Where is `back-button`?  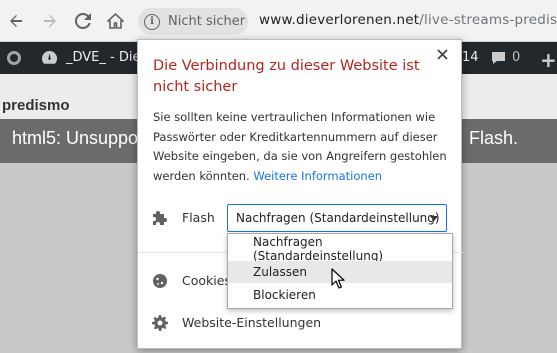
back-button is located at coordinates (16, 21).